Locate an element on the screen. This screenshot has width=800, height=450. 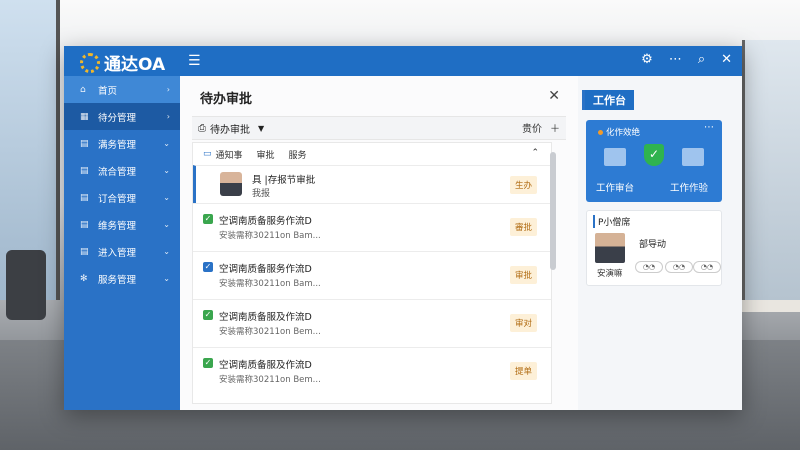
grid-icon: ▦ is located at coordinates (84, 116).